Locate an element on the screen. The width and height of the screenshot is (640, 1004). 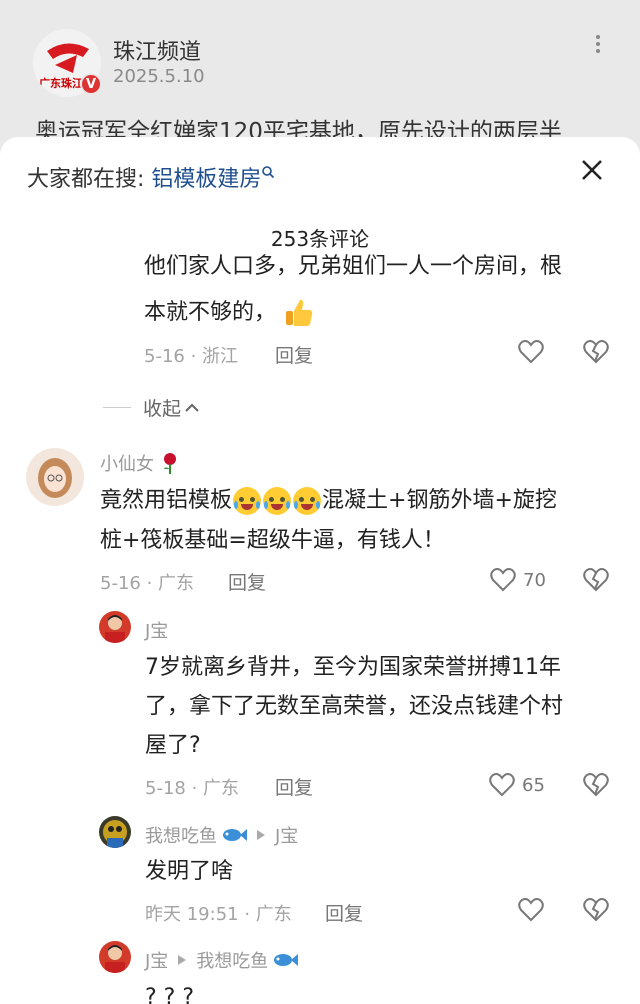
comment-meta: 5-16 · 广东 is located at coordinates (147, 583).